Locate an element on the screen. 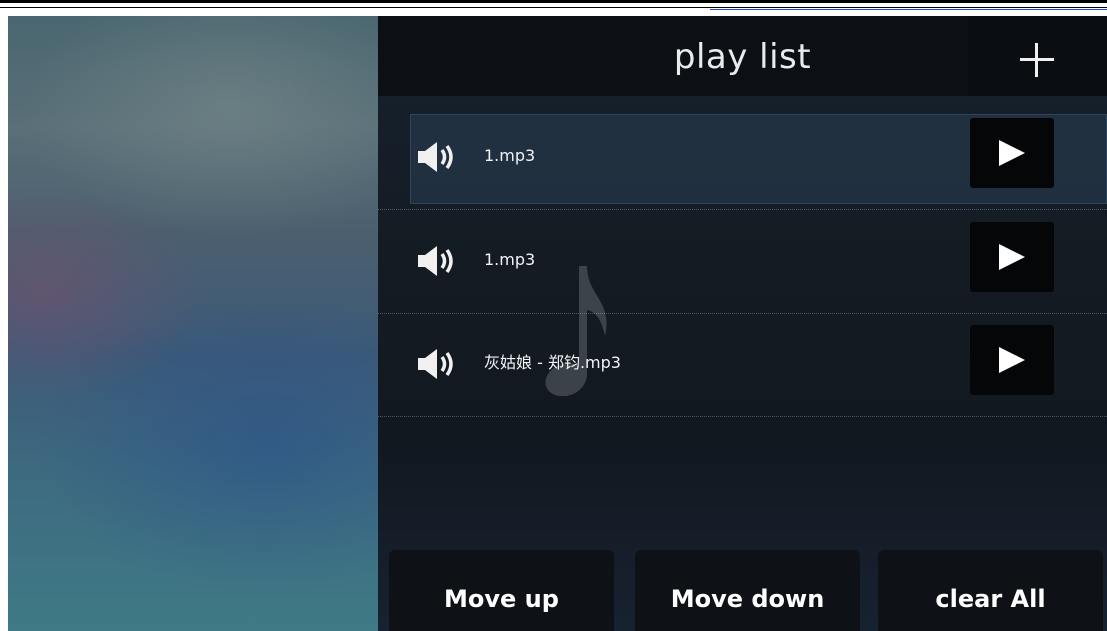 This screenshot has height=631, width=1107. playlist-header: play list is located at coordinates (742, 56).